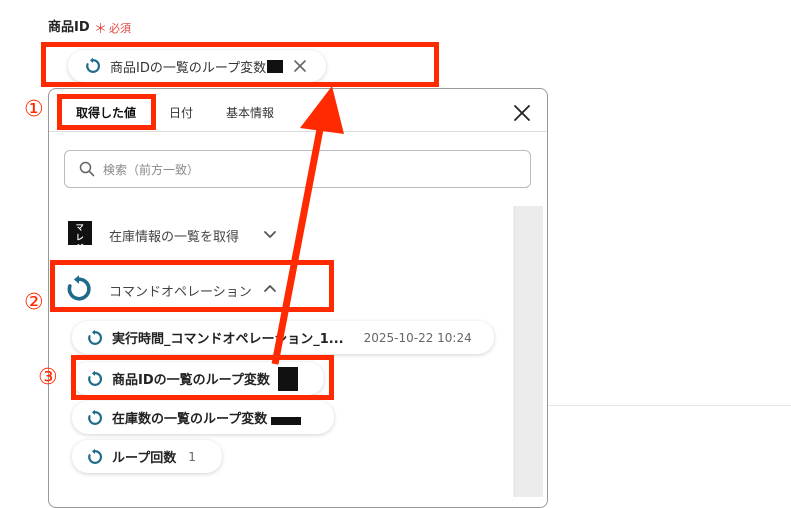  I want to click on field-label: 商品ID, so click(69, 27).